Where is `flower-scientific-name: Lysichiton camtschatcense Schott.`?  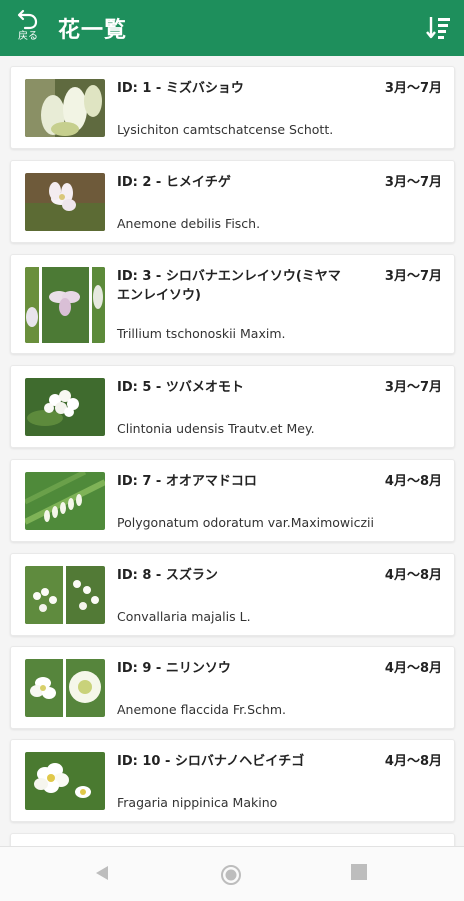
flower-scientific-name: Lysichiton camtschatcense Schott. is located at coordinates (225, 129).